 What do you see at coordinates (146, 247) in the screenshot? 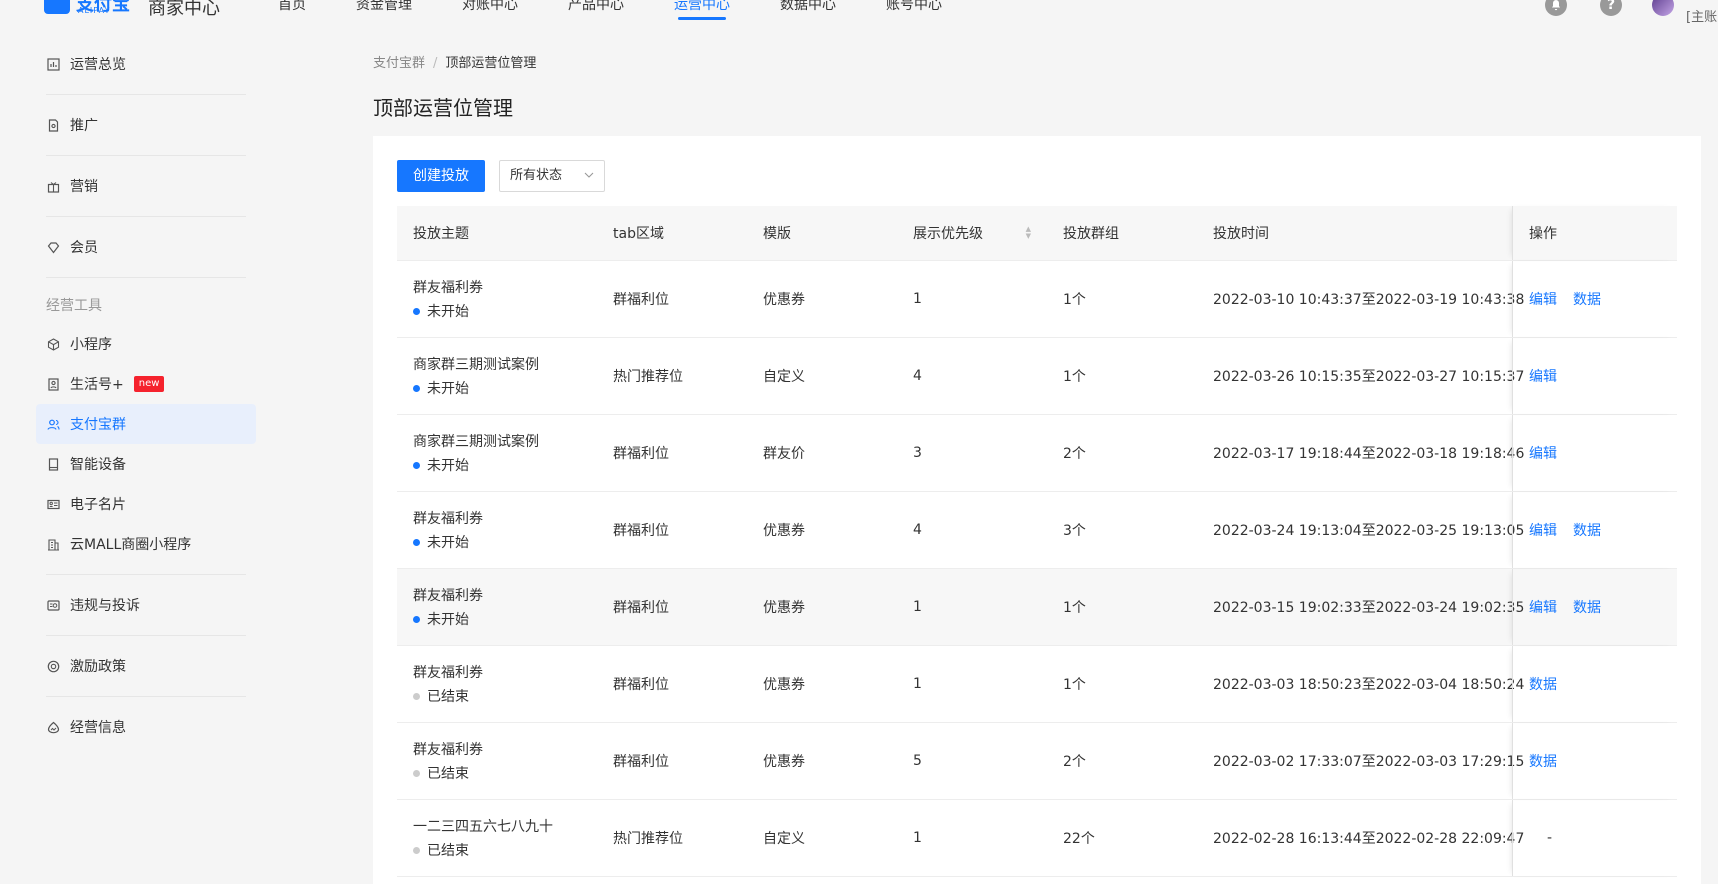
I see `sidebar-item-members: 会员` at bounding box center [146, 247].